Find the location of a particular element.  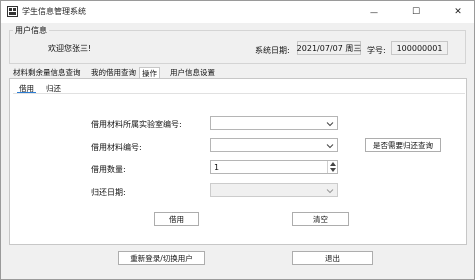

clear-button: 清空 is located at coordinates (320, 219).